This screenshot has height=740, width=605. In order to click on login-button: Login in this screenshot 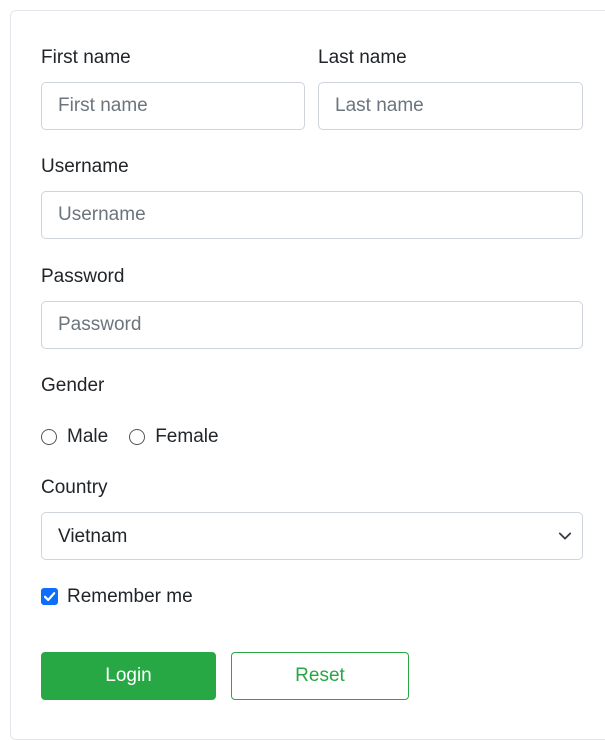, I will do `click(128, 676)`.